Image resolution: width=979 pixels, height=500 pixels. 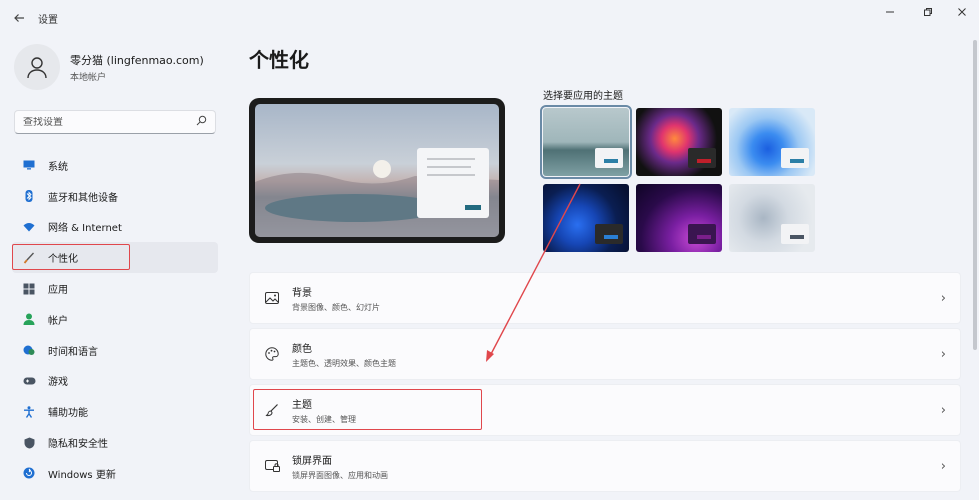 What do you see at coordinates (605, 354) in the screenshot?
I see `setting-card-colors: 颜色 主题色、透明效果、颜色主题 ›` at bounding box center [605, 354].